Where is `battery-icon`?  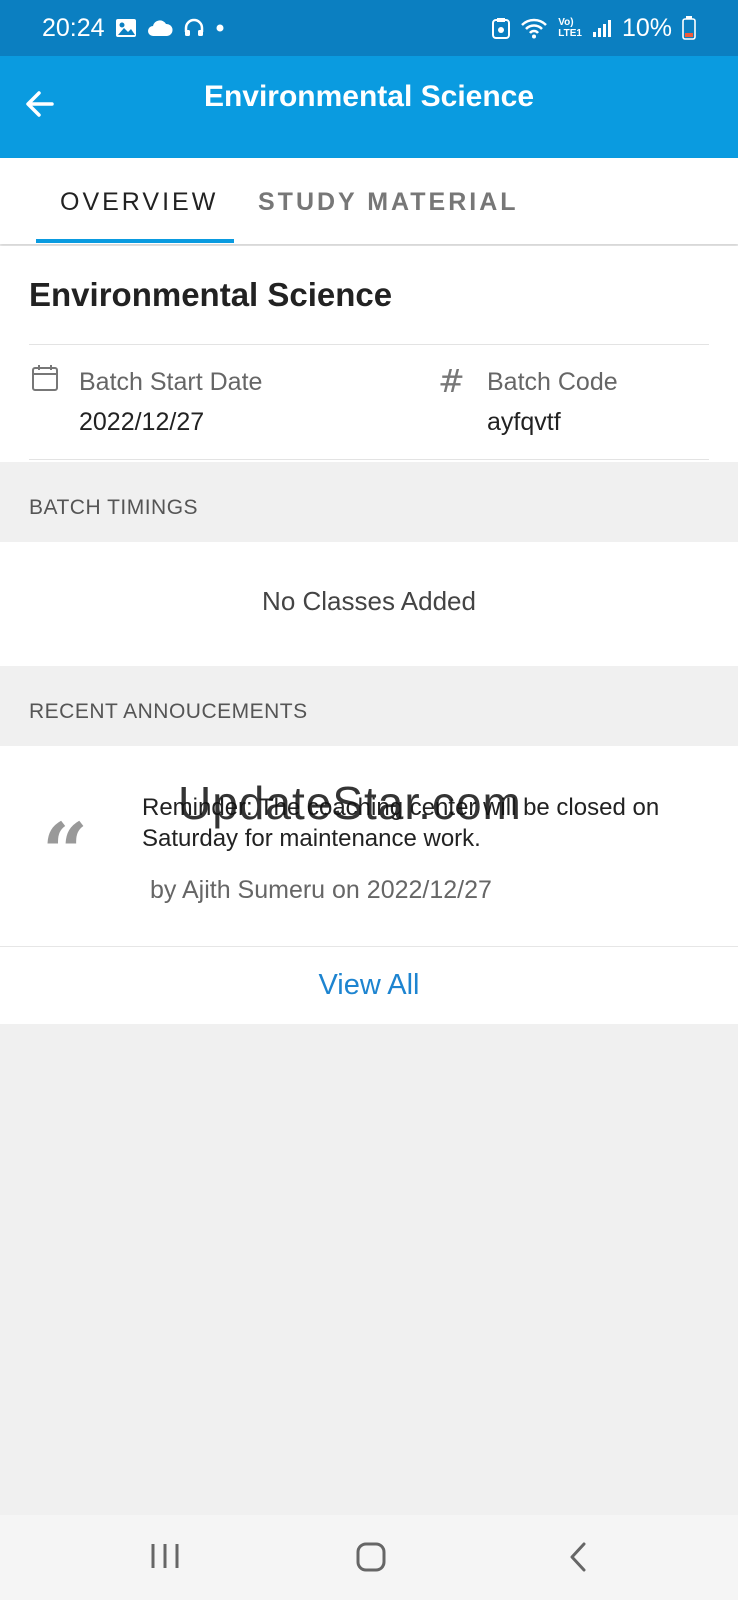 battery-icon is located at coordinates (689, 28).